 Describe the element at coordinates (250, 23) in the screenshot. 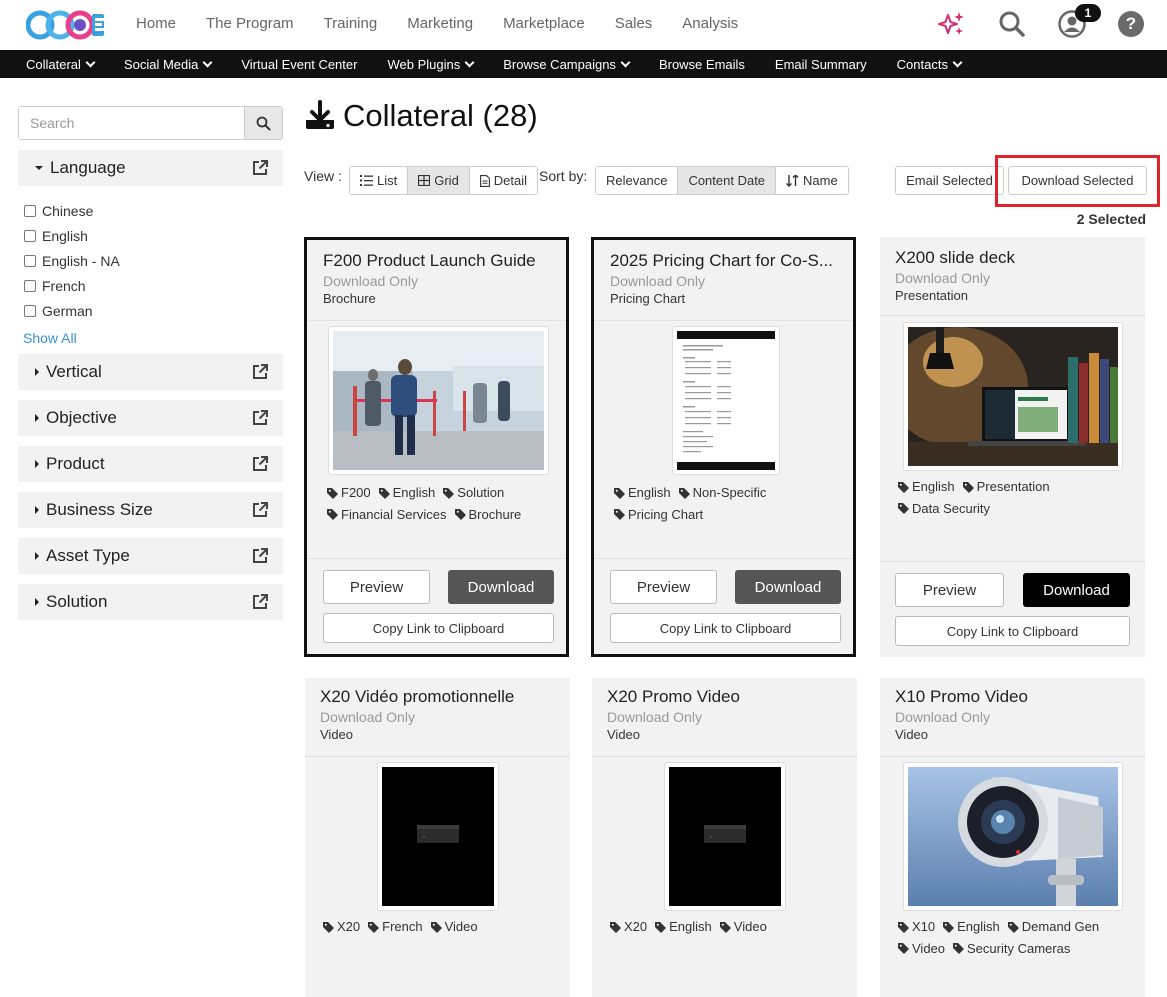

I see `nav-the-program: The Program` at that location.